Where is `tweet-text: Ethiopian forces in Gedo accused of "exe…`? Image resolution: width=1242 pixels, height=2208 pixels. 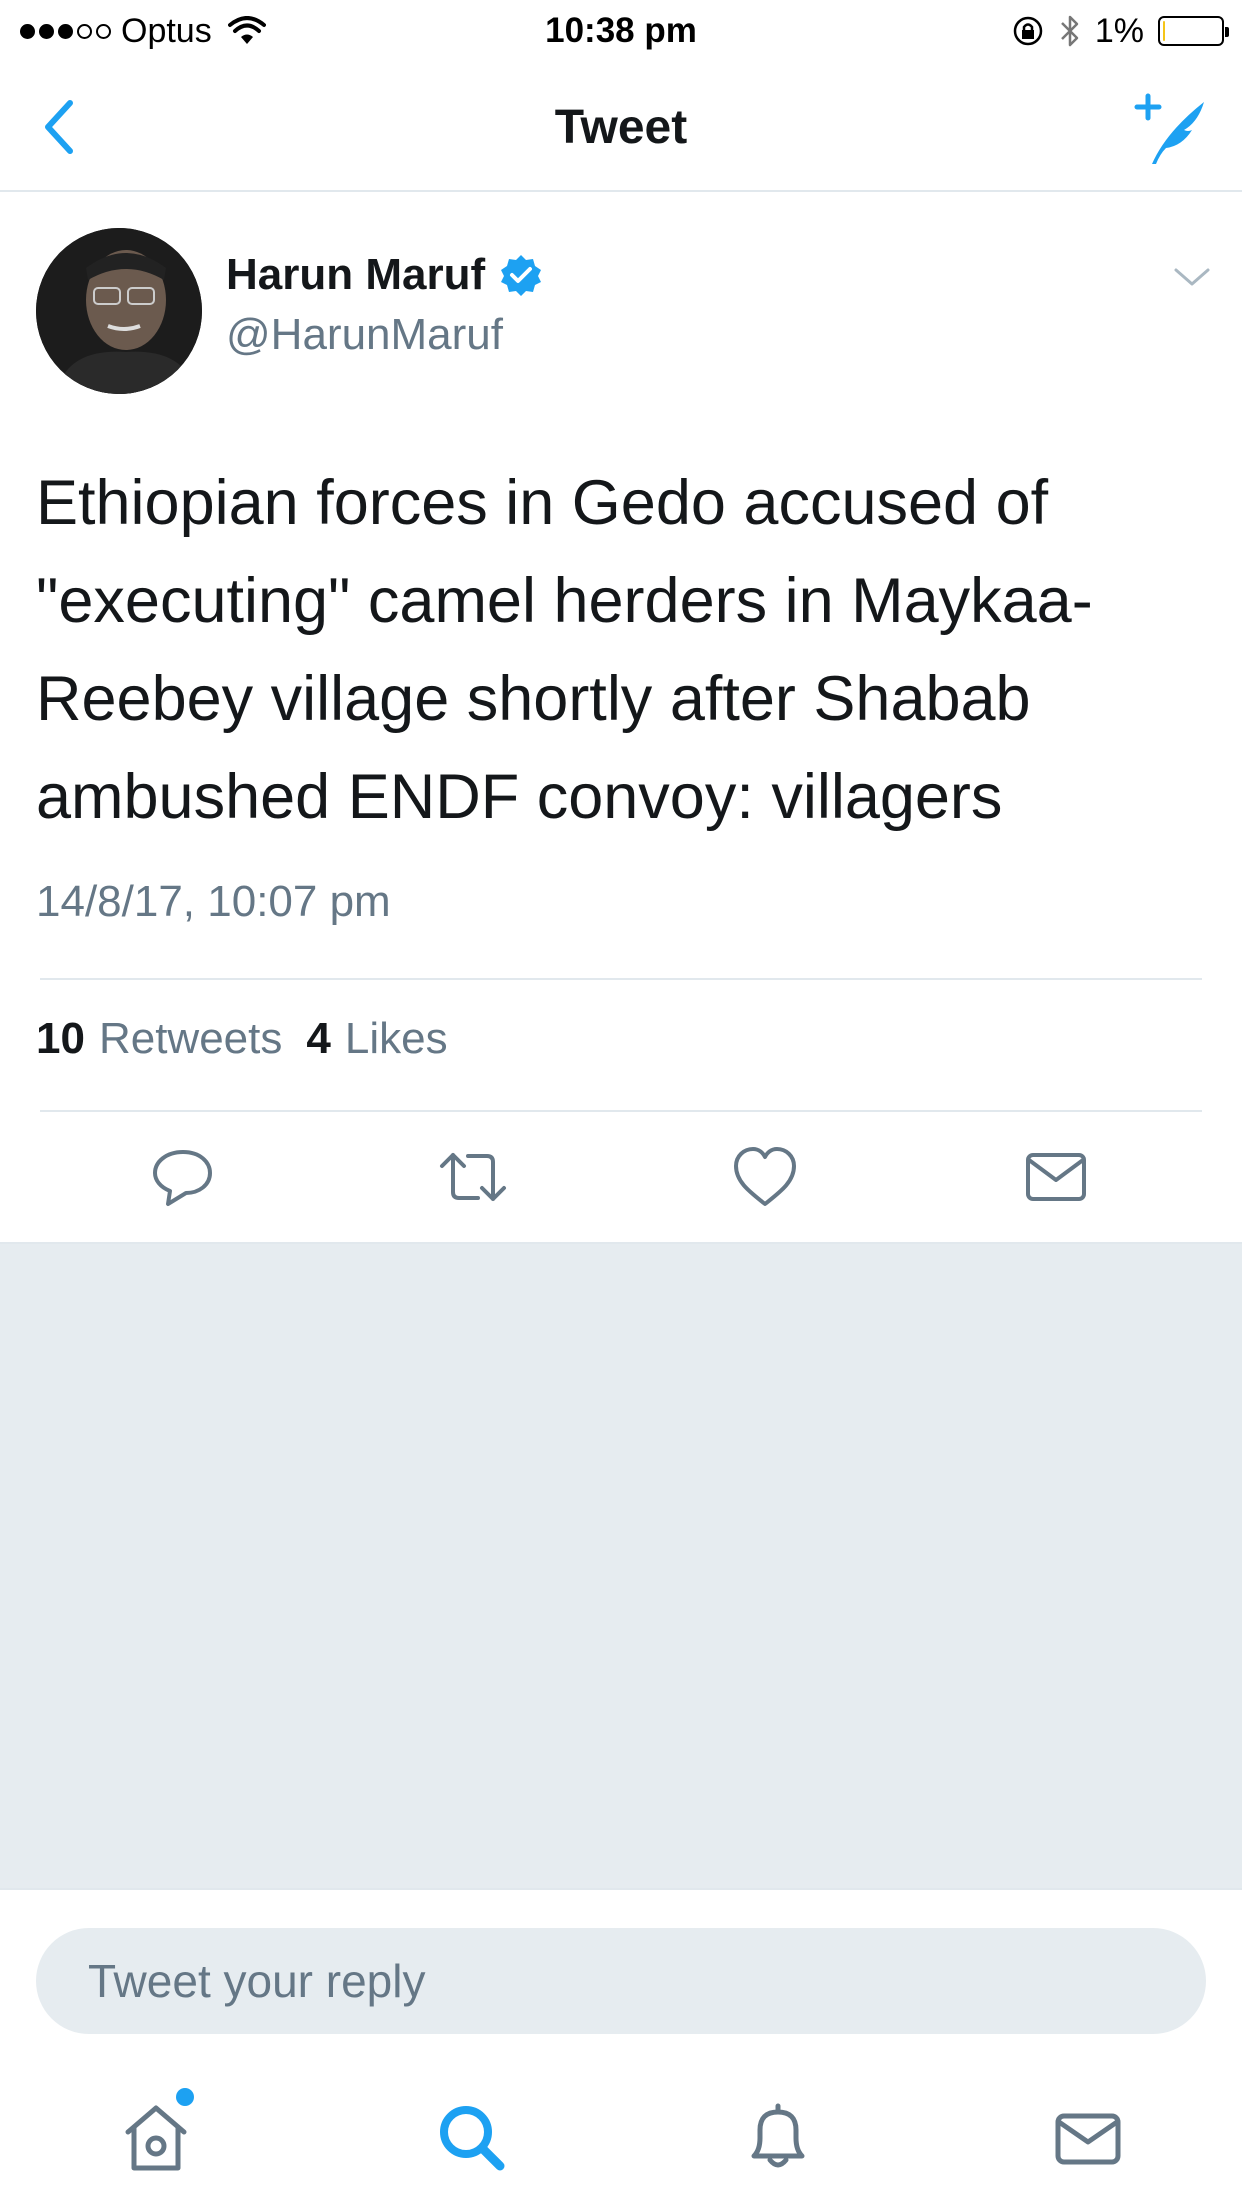
tweet-text: Ethiopian forces in Gedo accused of "exe… is located at coordinates (564, 650).